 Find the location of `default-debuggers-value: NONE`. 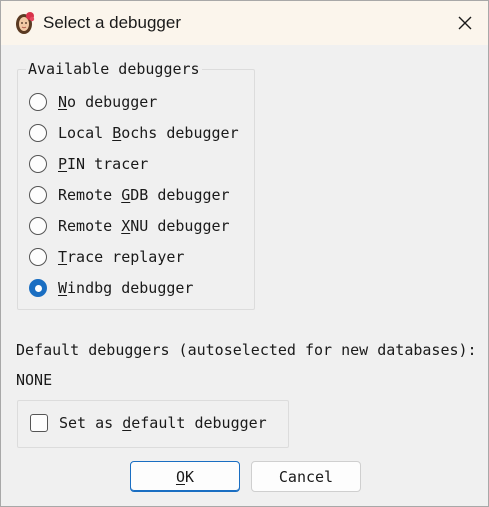

default-debuggers-value: NONE is located at coordinates (34, 380).